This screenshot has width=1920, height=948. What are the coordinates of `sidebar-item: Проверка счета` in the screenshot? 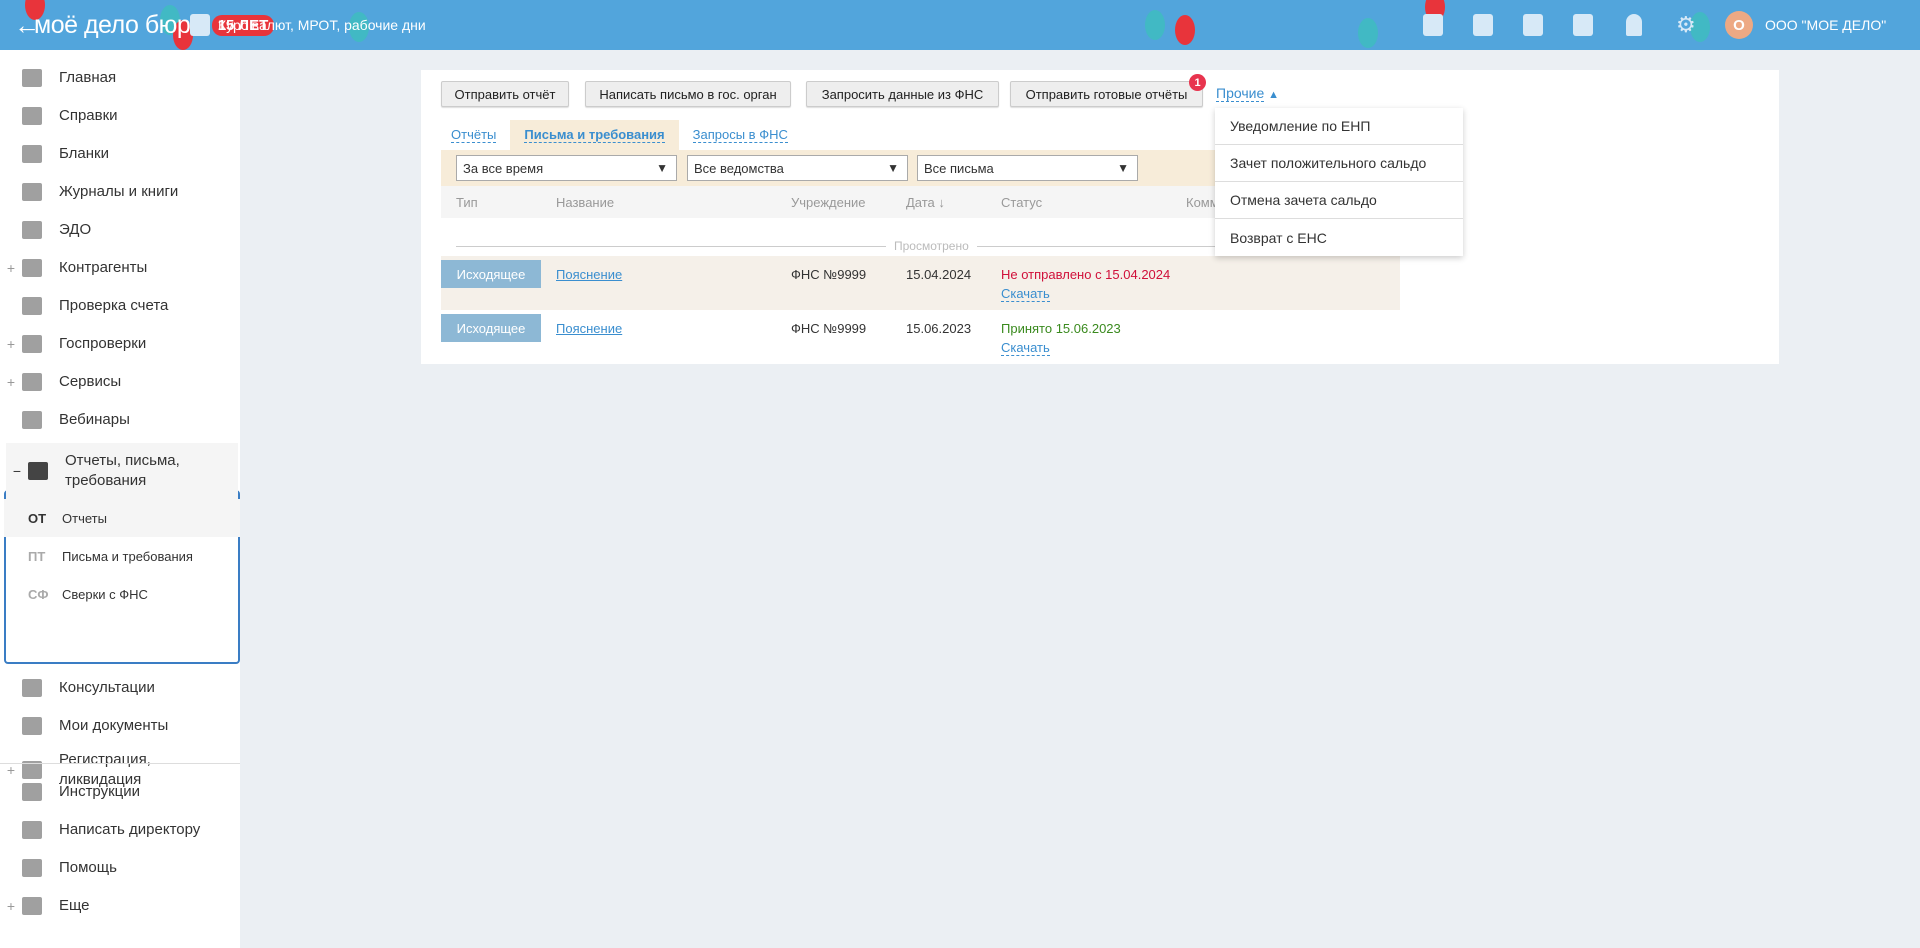 It's located at (120, 306).